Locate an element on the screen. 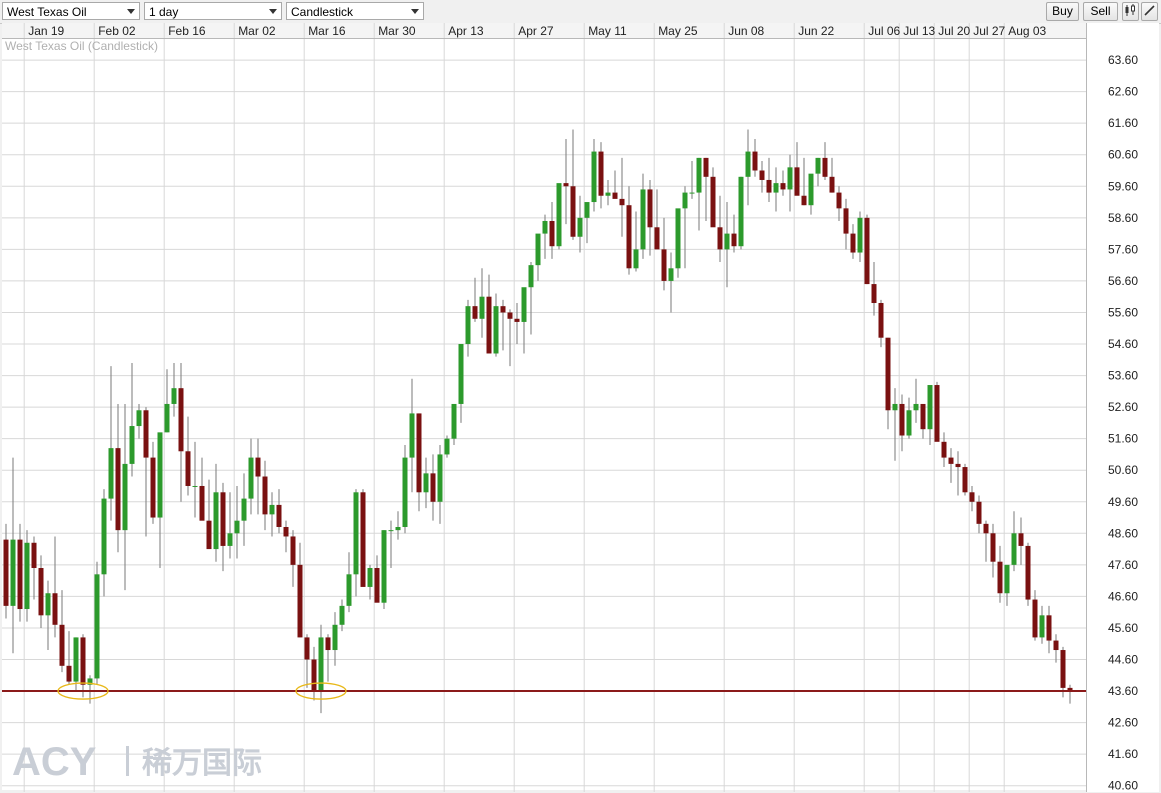  draw-line-button is located at coordinates (1149, 11).